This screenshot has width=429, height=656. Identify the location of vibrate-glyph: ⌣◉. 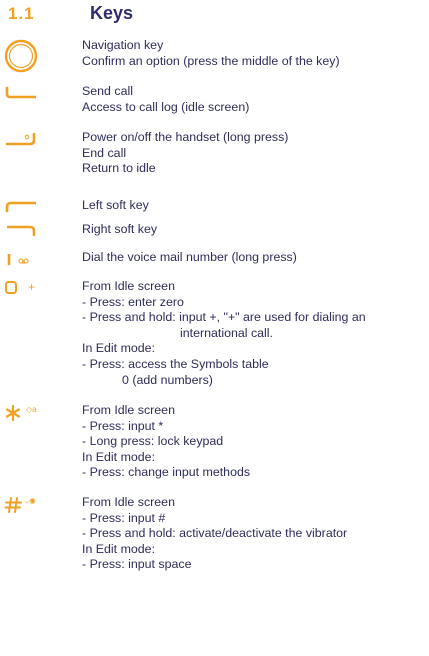
(30, 501).